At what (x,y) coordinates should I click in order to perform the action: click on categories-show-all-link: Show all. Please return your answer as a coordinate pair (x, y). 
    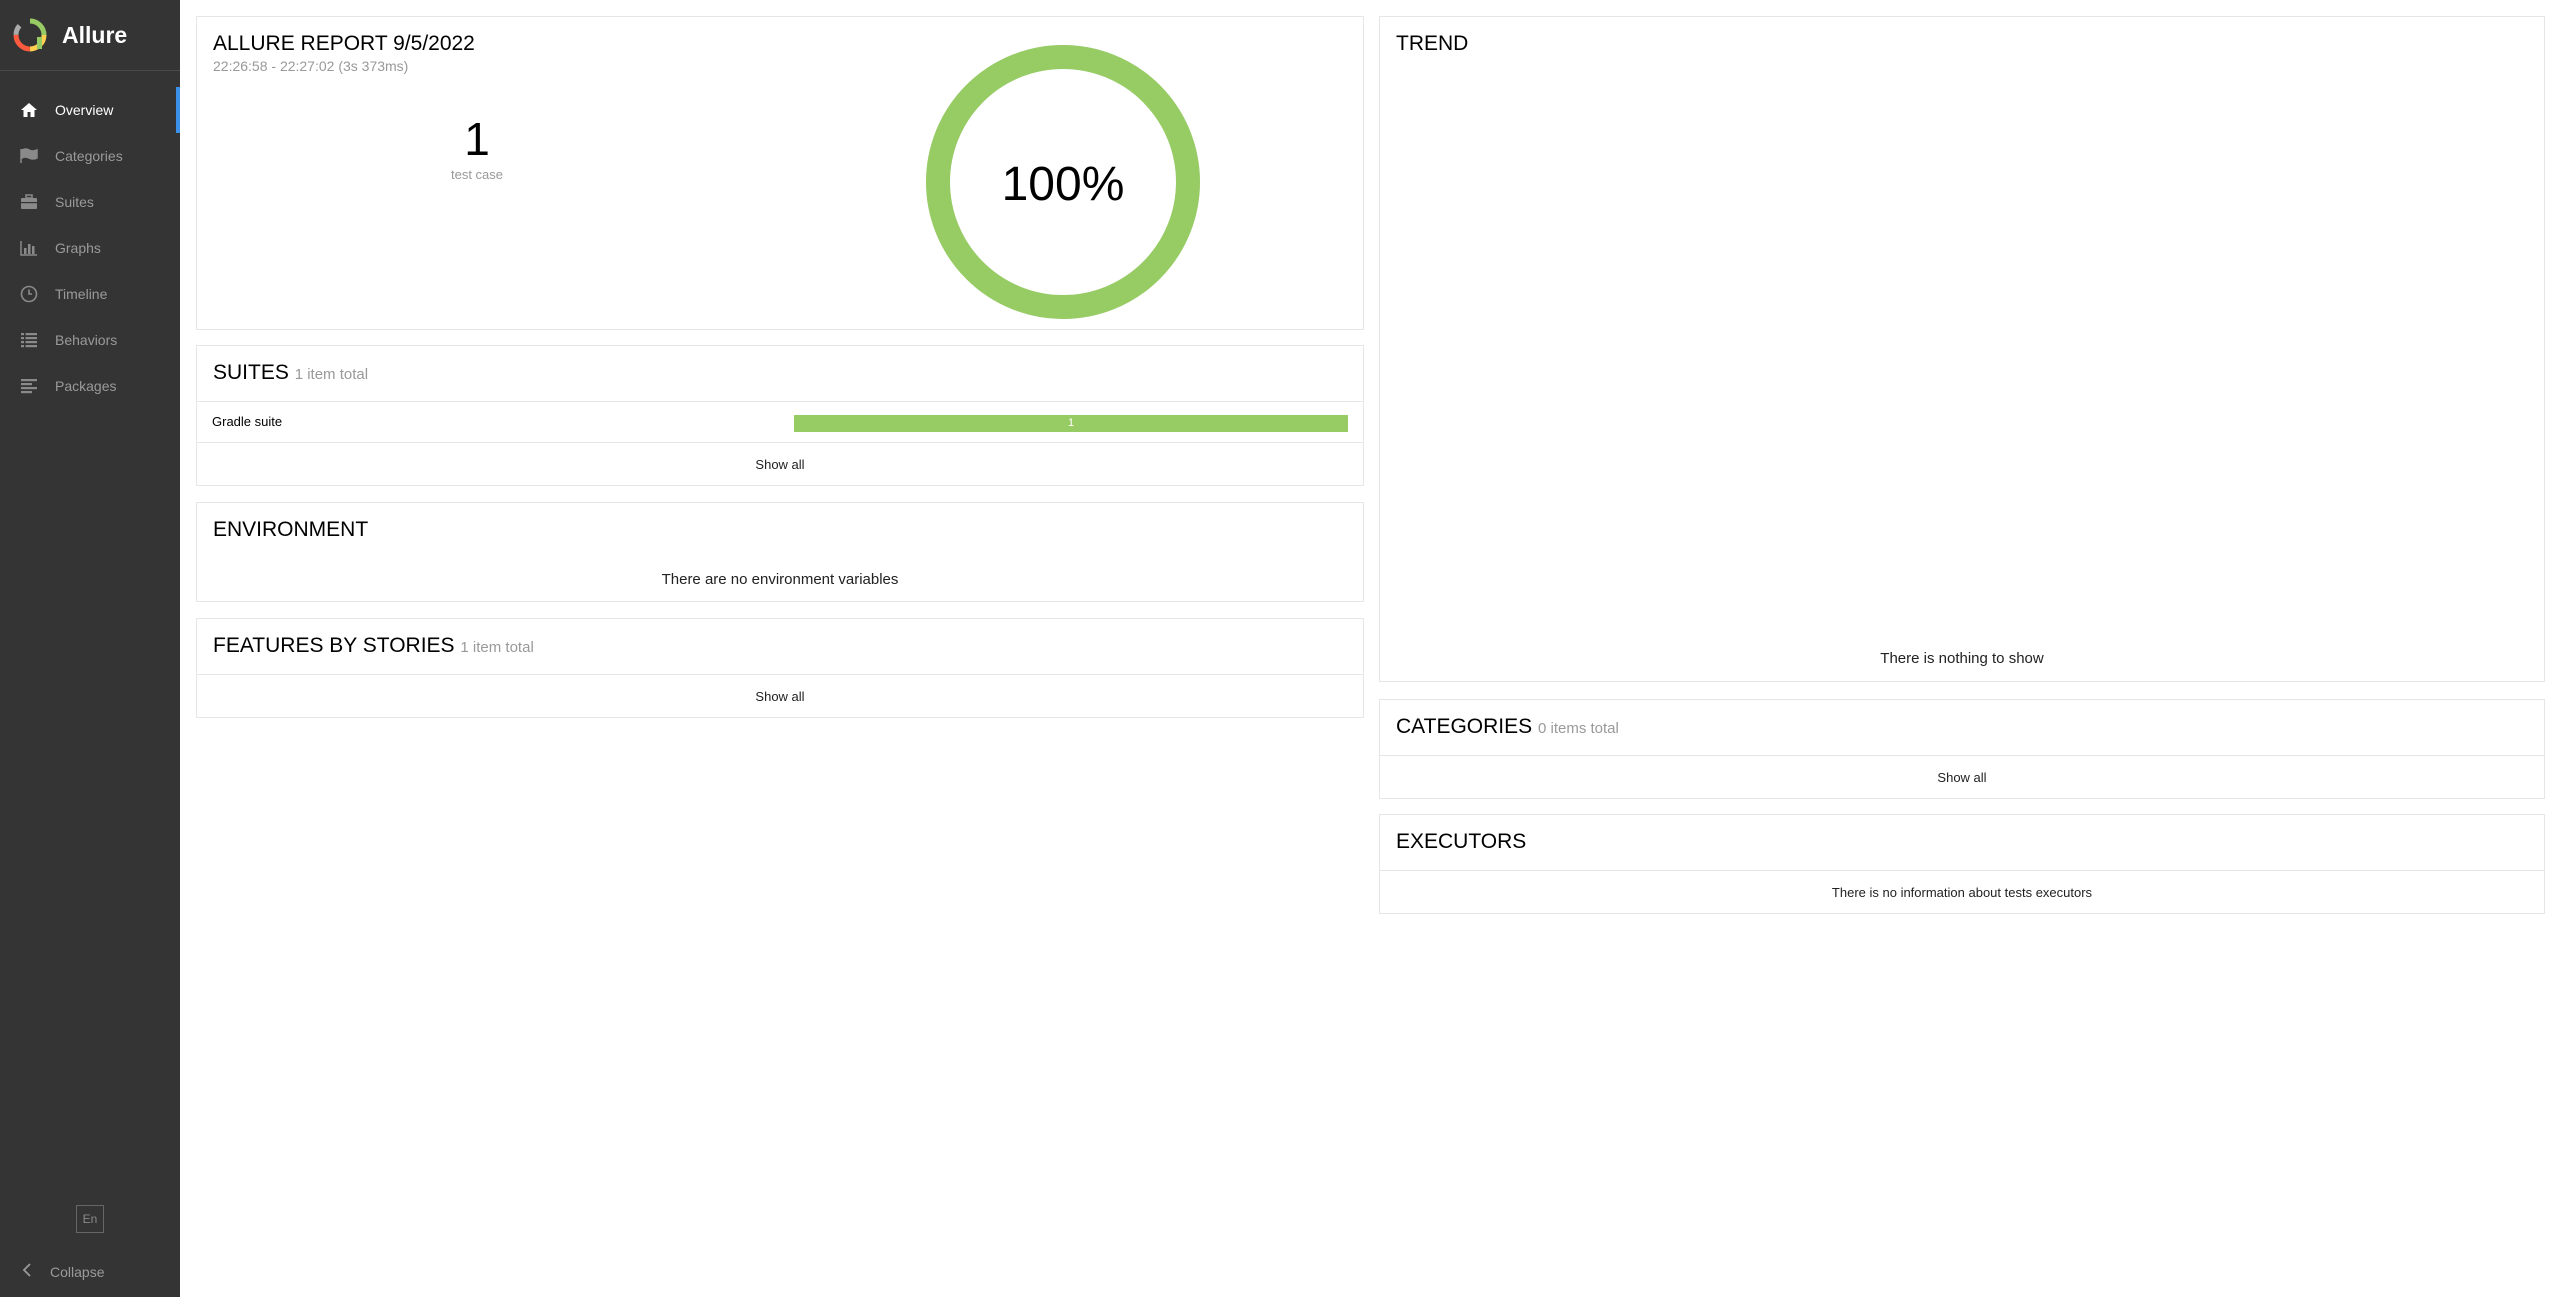
    Looking at the image, I should click on (1962, 776).